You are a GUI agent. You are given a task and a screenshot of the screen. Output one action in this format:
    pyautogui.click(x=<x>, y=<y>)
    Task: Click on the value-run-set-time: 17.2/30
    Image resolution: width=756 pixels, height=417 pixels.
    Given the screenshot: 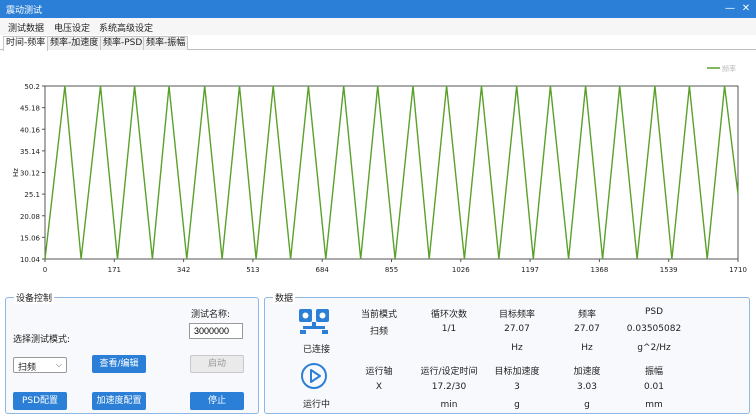 What is the action you would take?
    pyautogui.click(x=449, y=387)
    